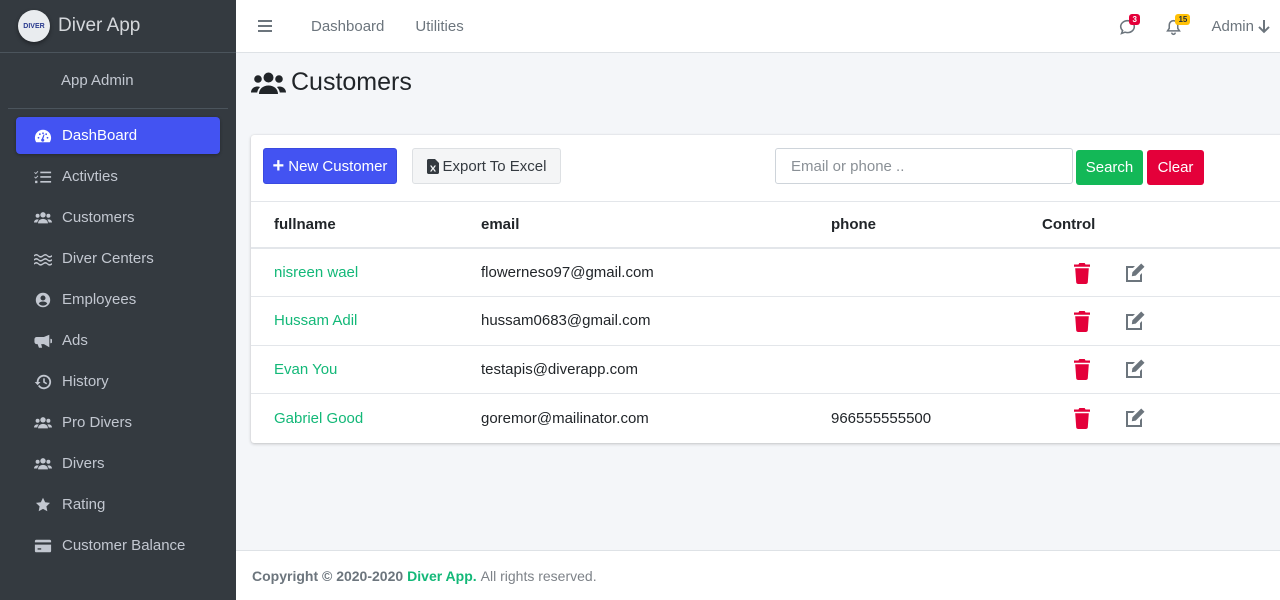 This screenshot has height=600, width=1280. I want to click on sidebar-item-label: Ads, so click(75, 340).